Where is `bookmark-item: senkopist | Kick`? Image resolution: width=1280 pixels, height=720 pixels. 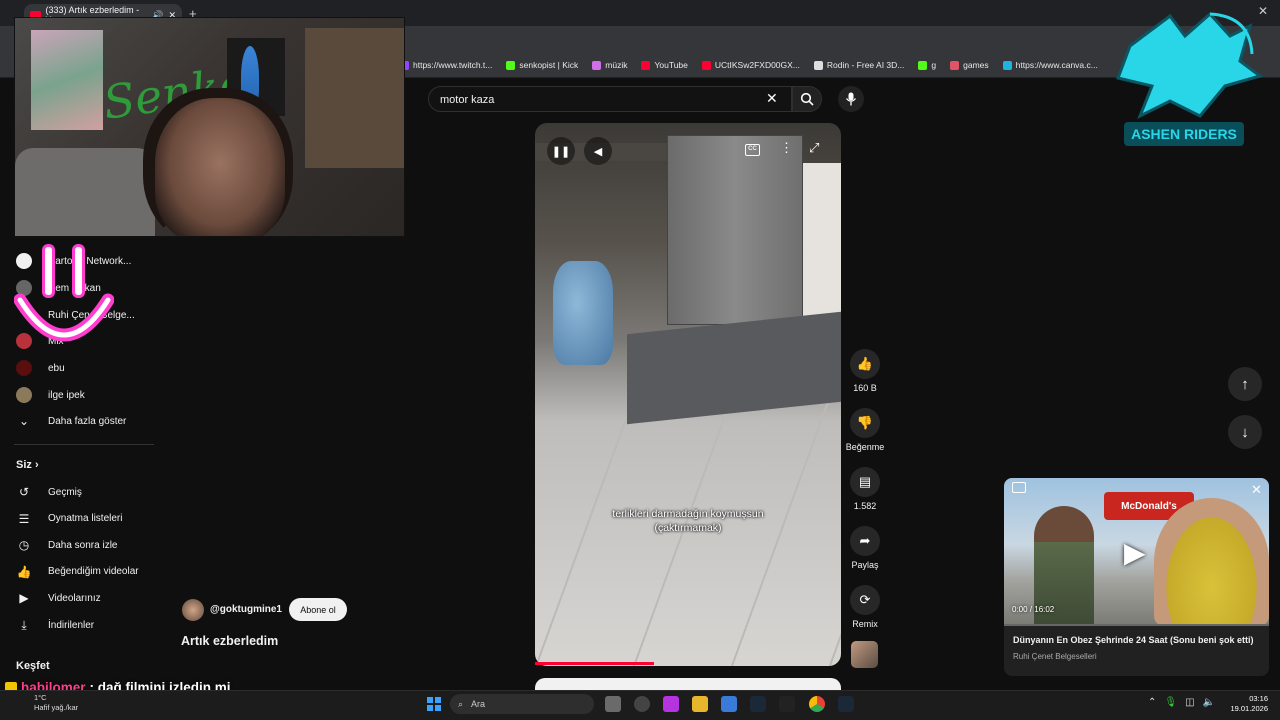 bookmark-item: senkopist | Kick is located at coordinates (542, 65).